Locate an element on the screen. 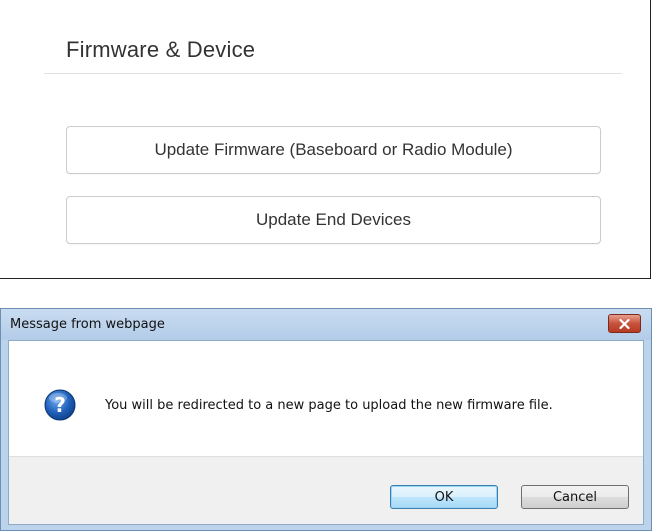 The height and width of the screenshot is (531, 652). close-button is located at coordinates (624, 323).